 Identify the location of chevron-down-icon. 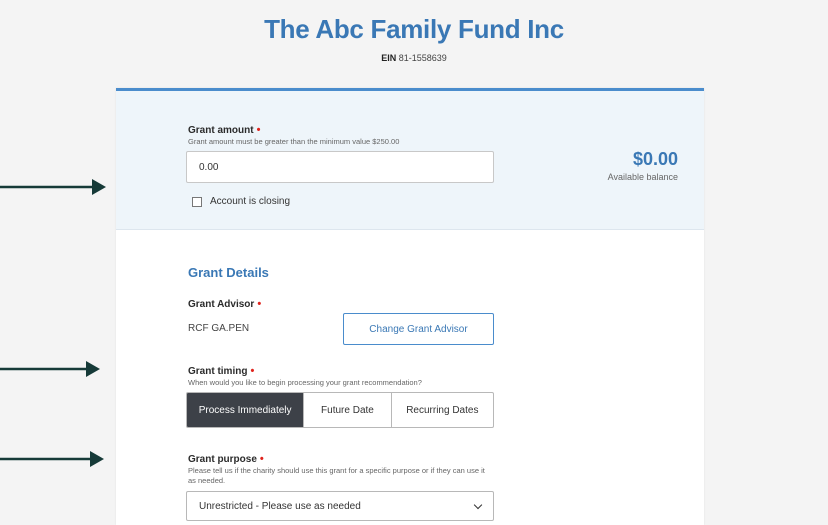
(478, 504).